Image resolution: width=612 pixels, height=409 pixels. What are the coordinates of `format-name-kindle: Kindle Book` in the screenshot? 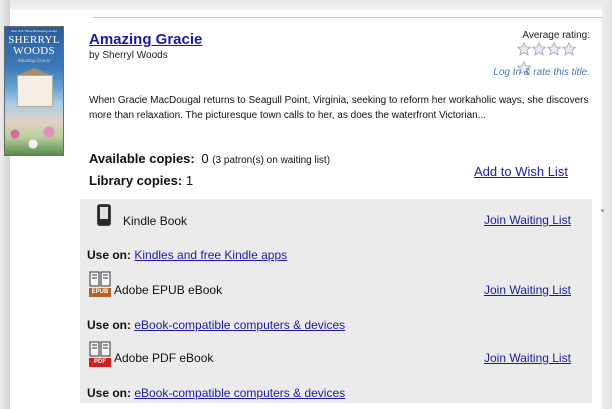 It's located at (155, 221).